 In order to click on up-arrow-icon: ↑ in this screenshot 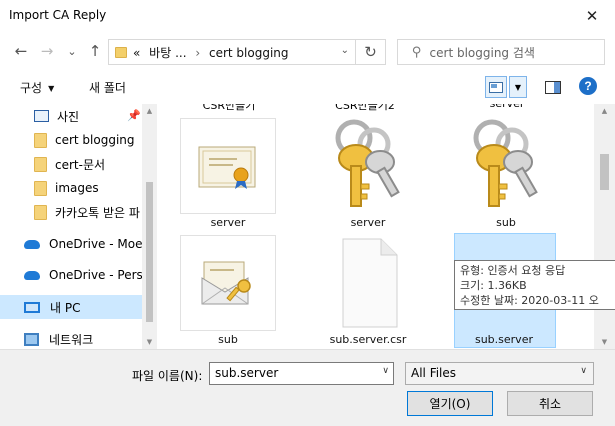, I will do `click(95, 51)`.